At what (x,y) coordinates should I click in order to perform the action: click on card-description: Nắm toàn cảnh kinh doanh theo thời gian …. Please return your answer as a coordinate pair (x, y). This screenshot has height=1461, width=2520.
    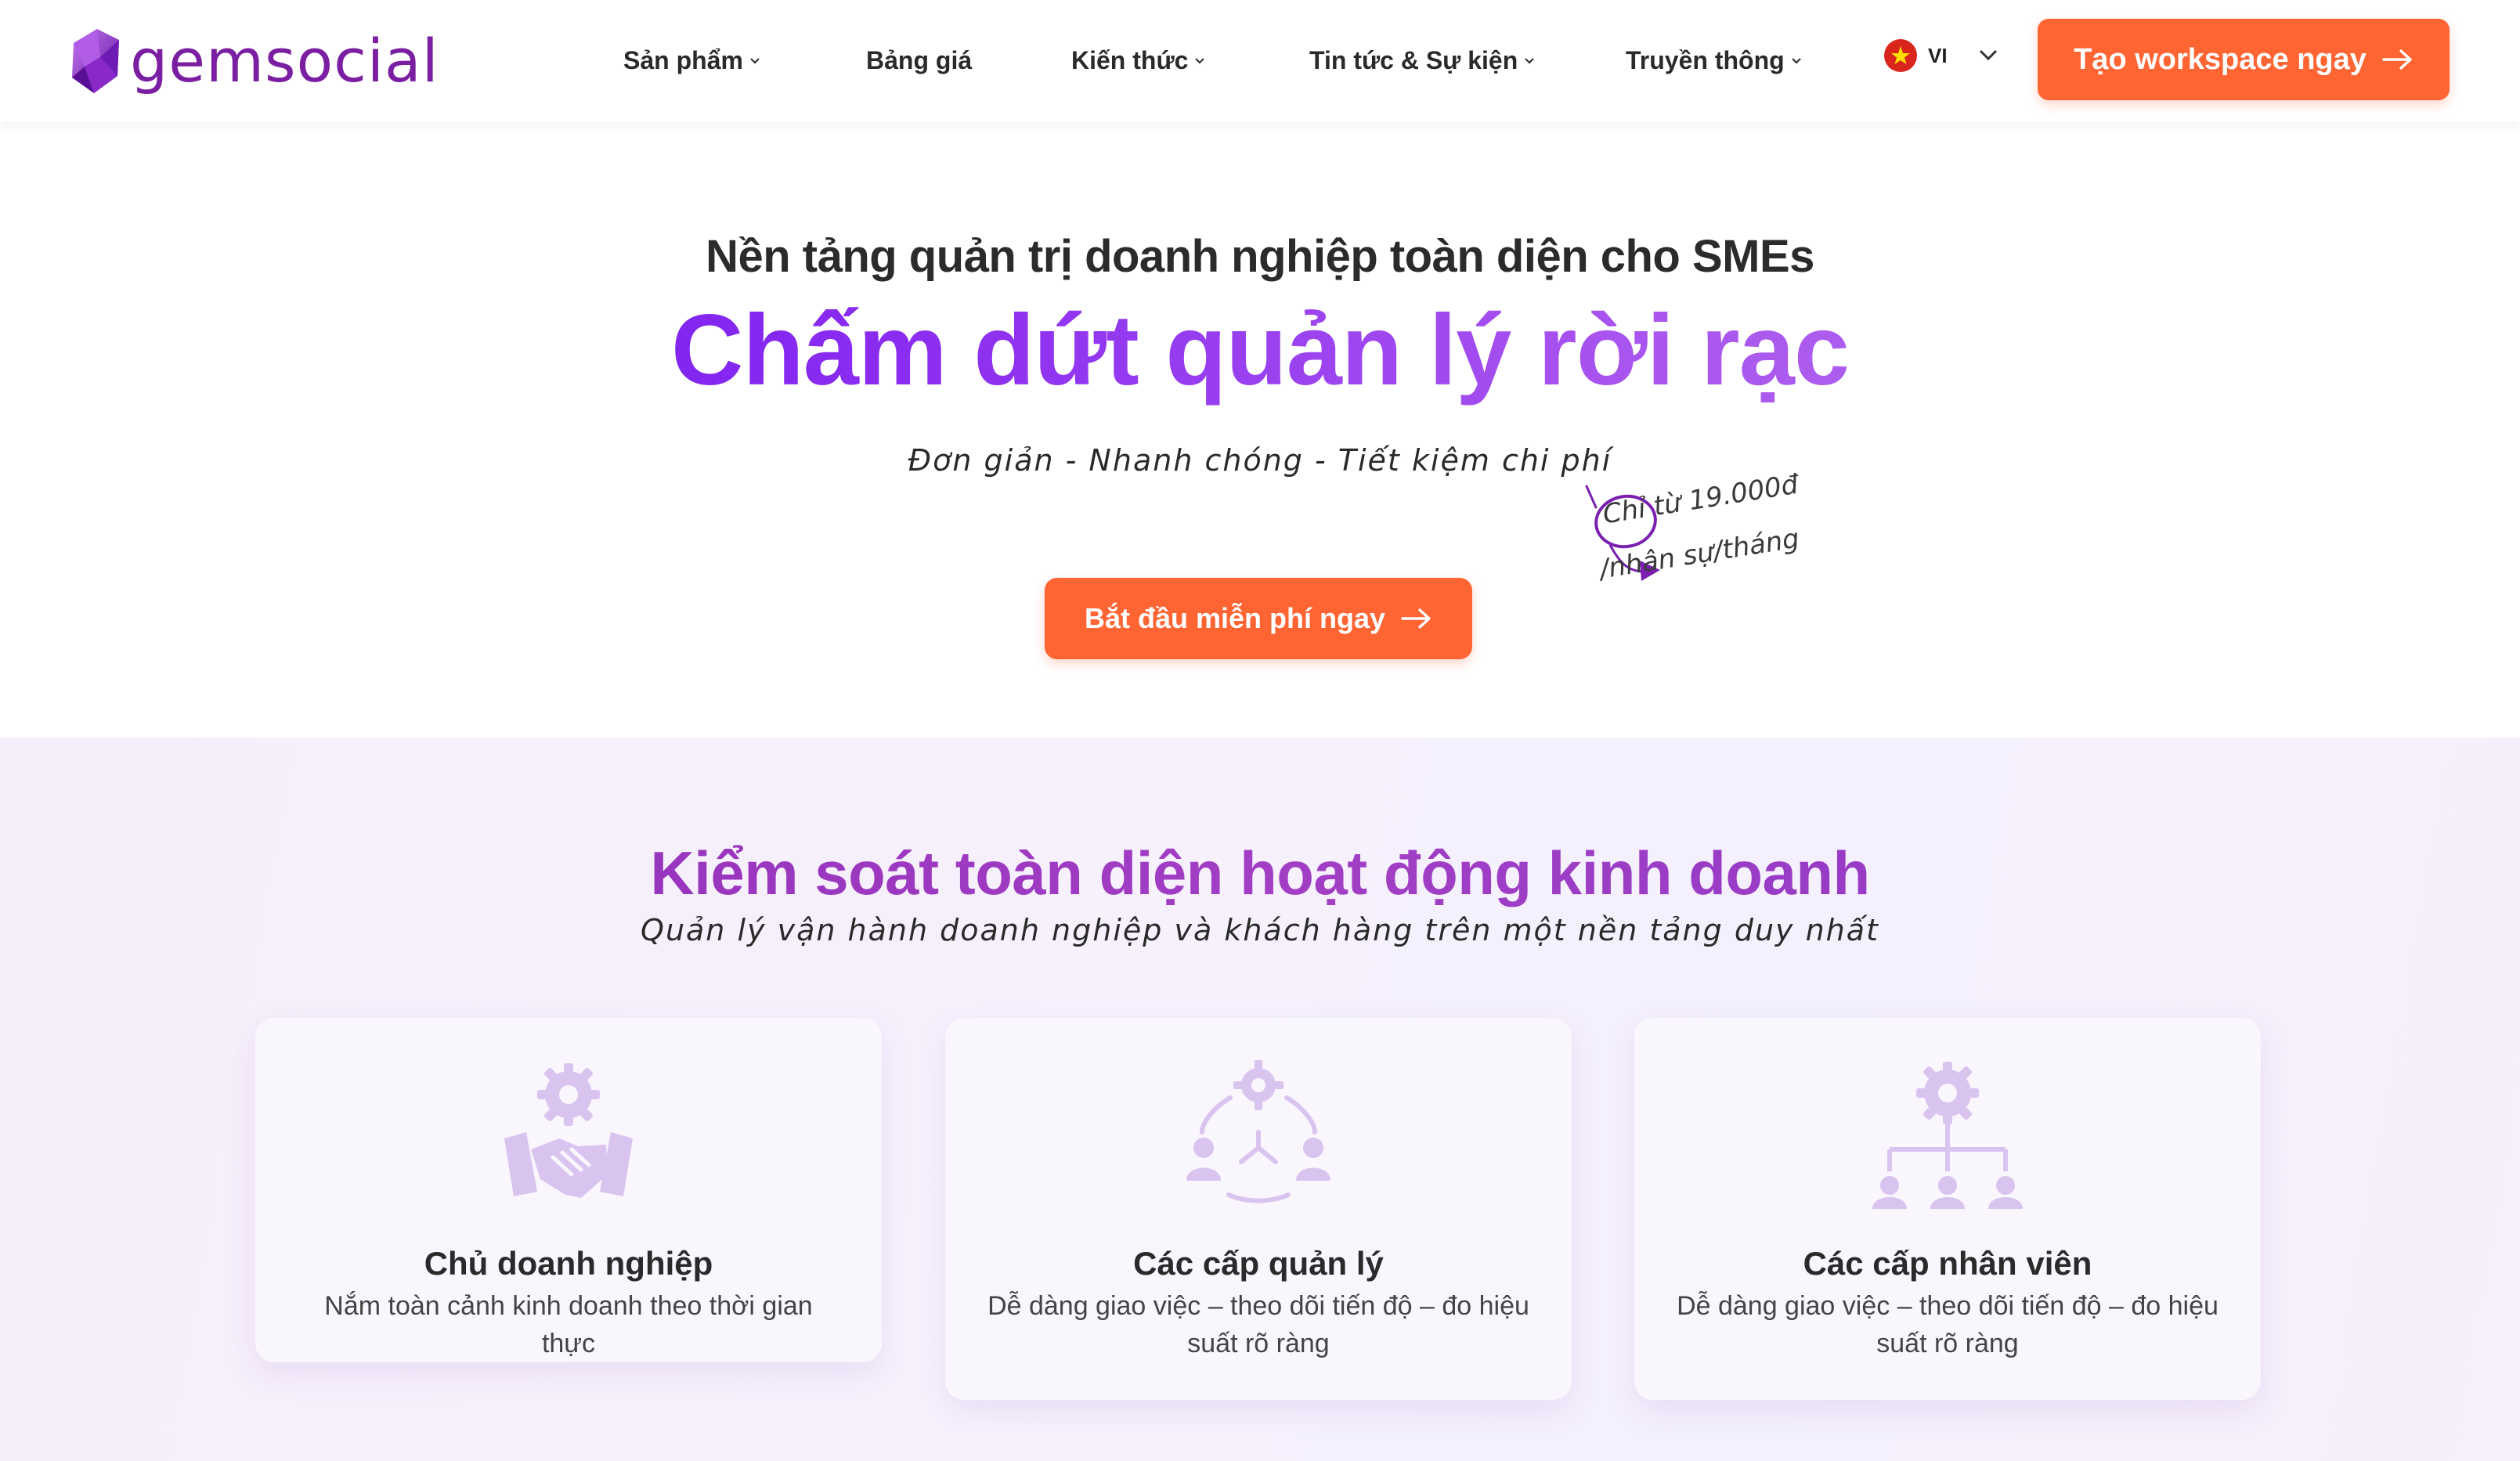
    Looking at the image, I should click on (568, 1324).